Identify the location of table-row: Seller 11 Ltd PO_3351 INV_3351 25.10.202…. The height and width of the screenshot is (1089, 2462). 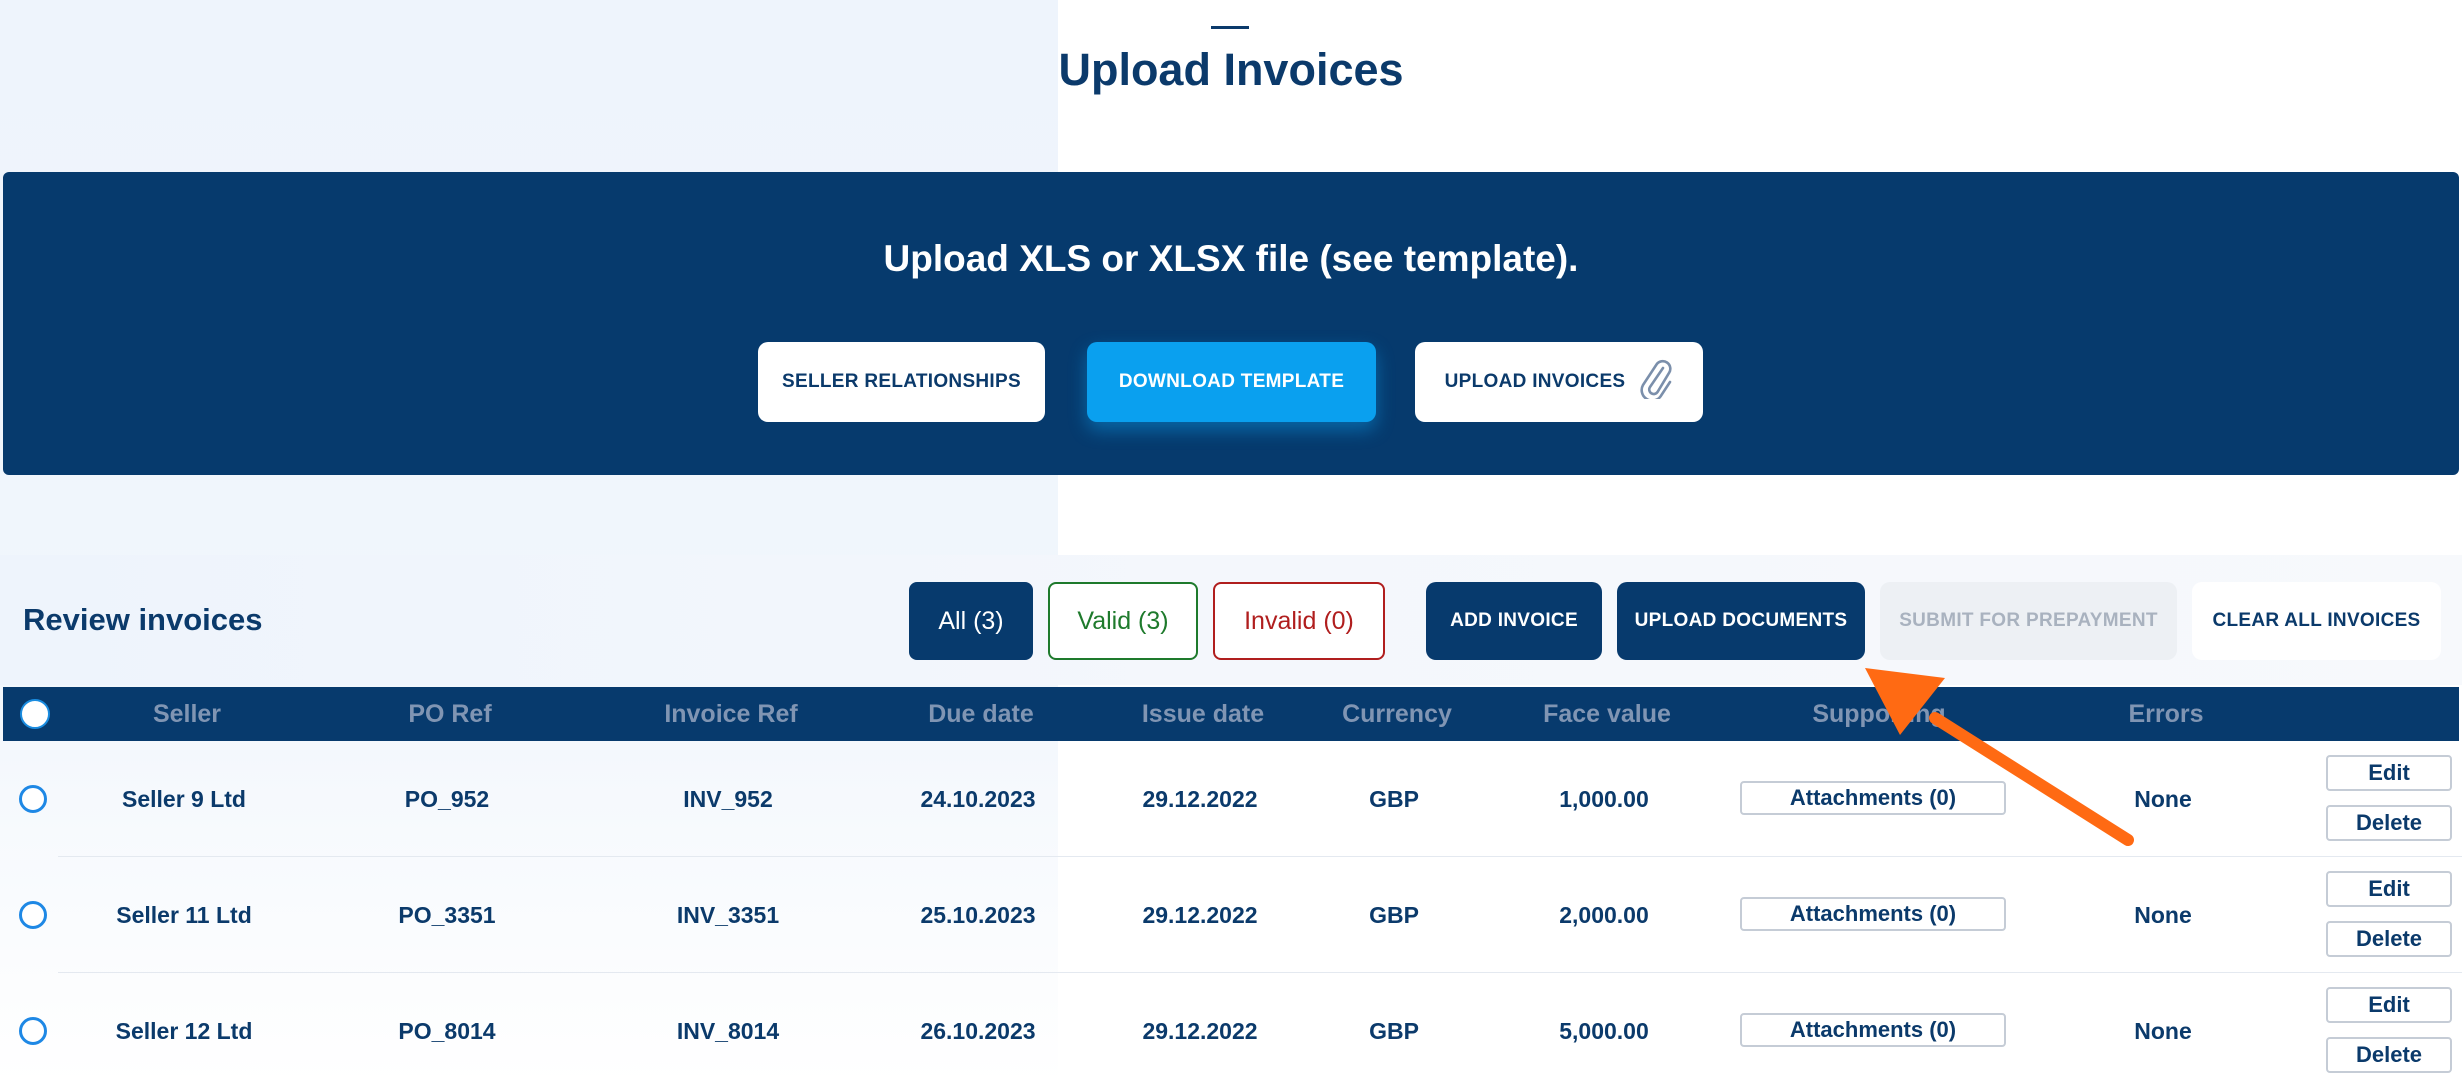
(1231, 915).